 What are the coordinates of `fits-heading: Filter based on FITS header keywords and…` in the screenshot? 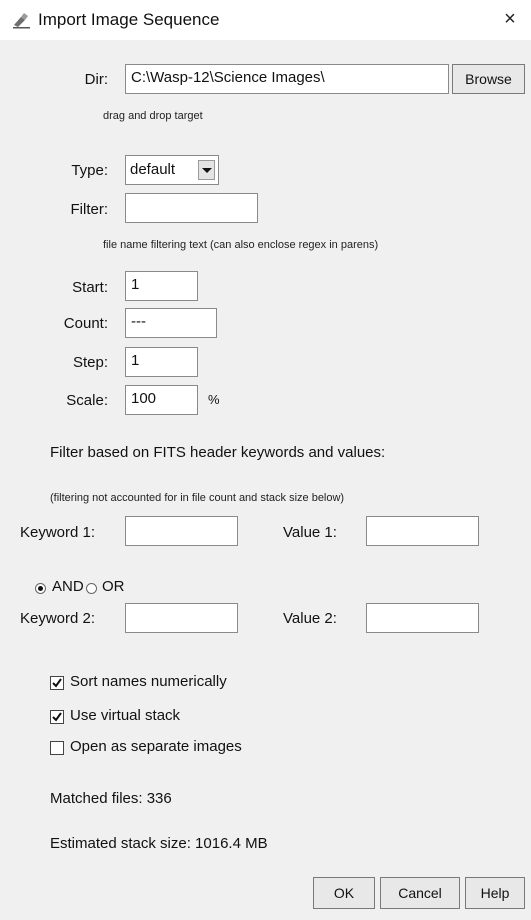 It's located at (218, 452).